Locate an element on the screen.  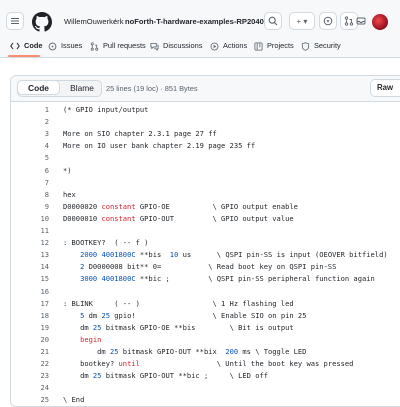
inbox-button is located at coordinates (360, 21).